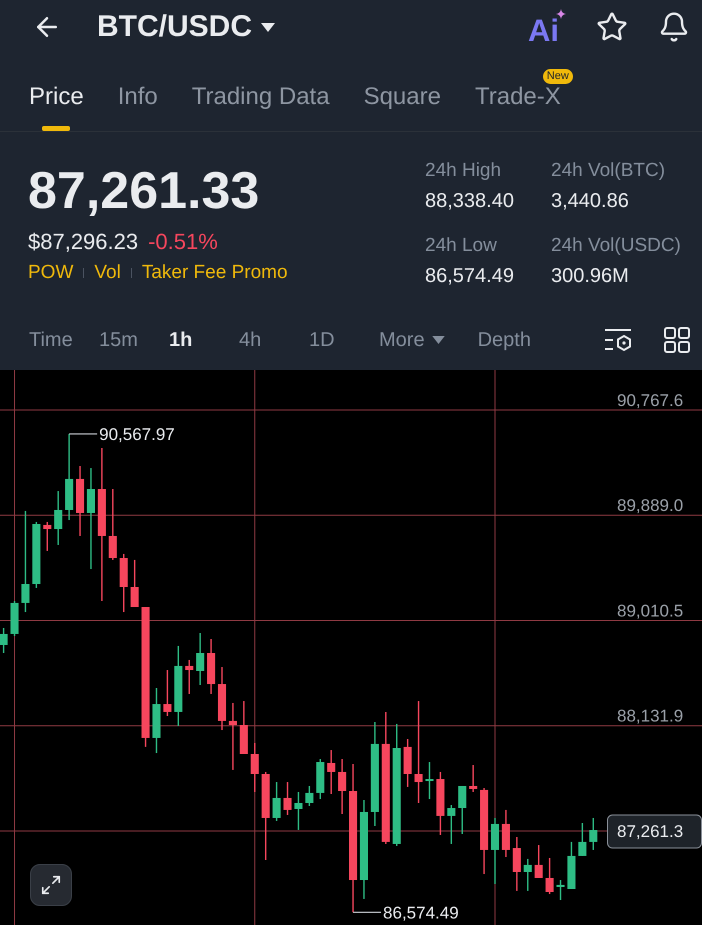  What do you see at coordinates (215, 272) in the screenshot?
I see `tag-link: Taker Fee Promo` at bounding box center [215, 272].